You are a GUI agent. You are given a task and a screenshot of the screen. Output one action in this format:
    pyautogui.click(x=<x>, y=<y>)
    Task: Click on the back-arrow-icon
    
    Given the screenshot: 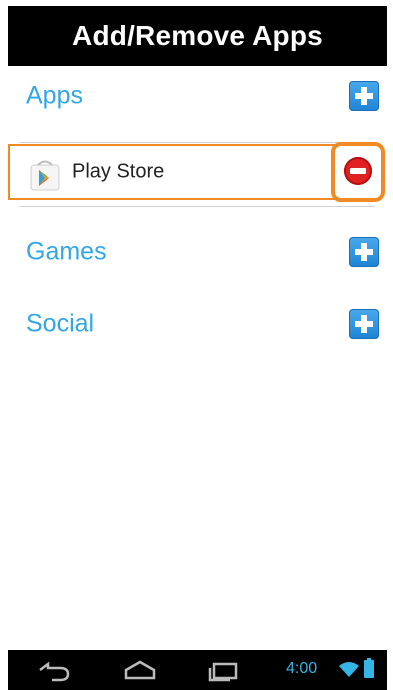 What is the action you would take?
    pyautogui.click(x=54, y=670)
    